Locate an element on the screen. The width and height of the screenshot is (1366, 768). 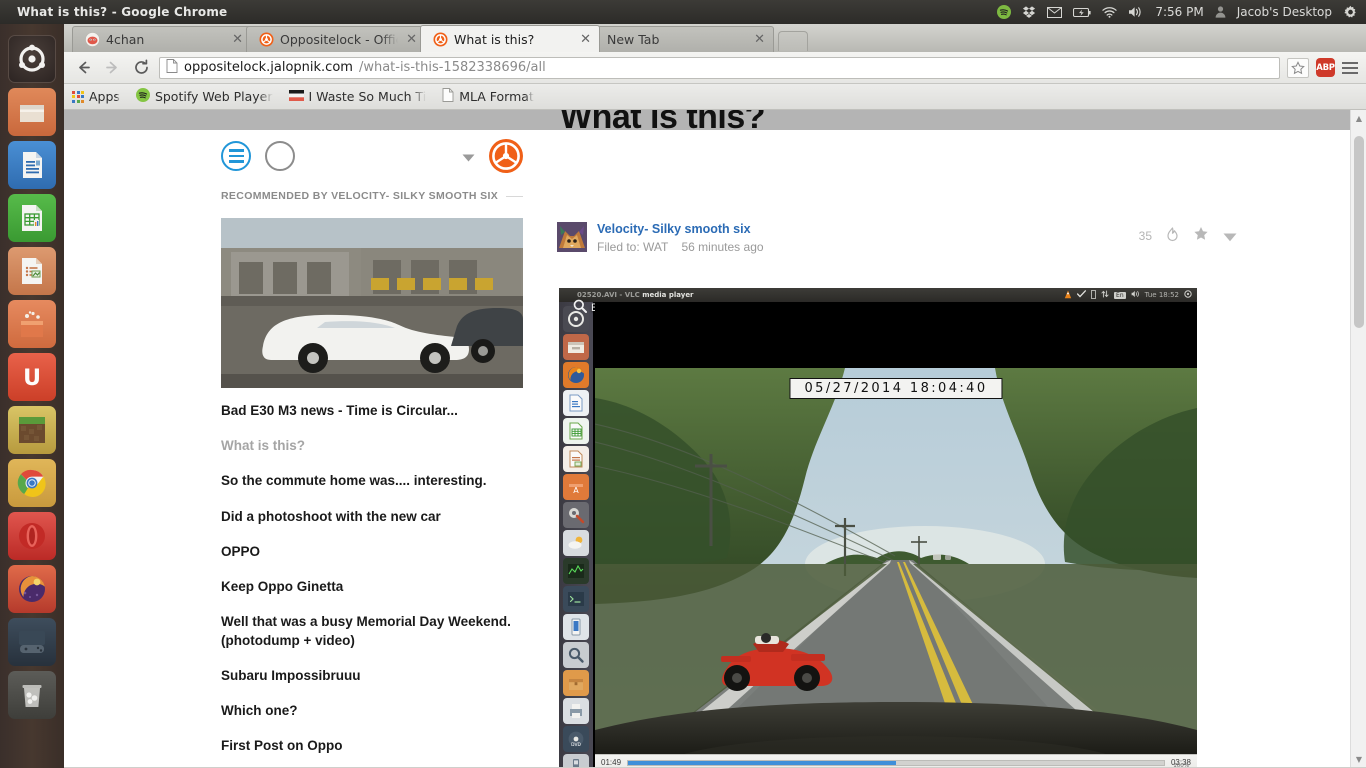
embedded-launcher-terminal is located at coordinates (576, 599).